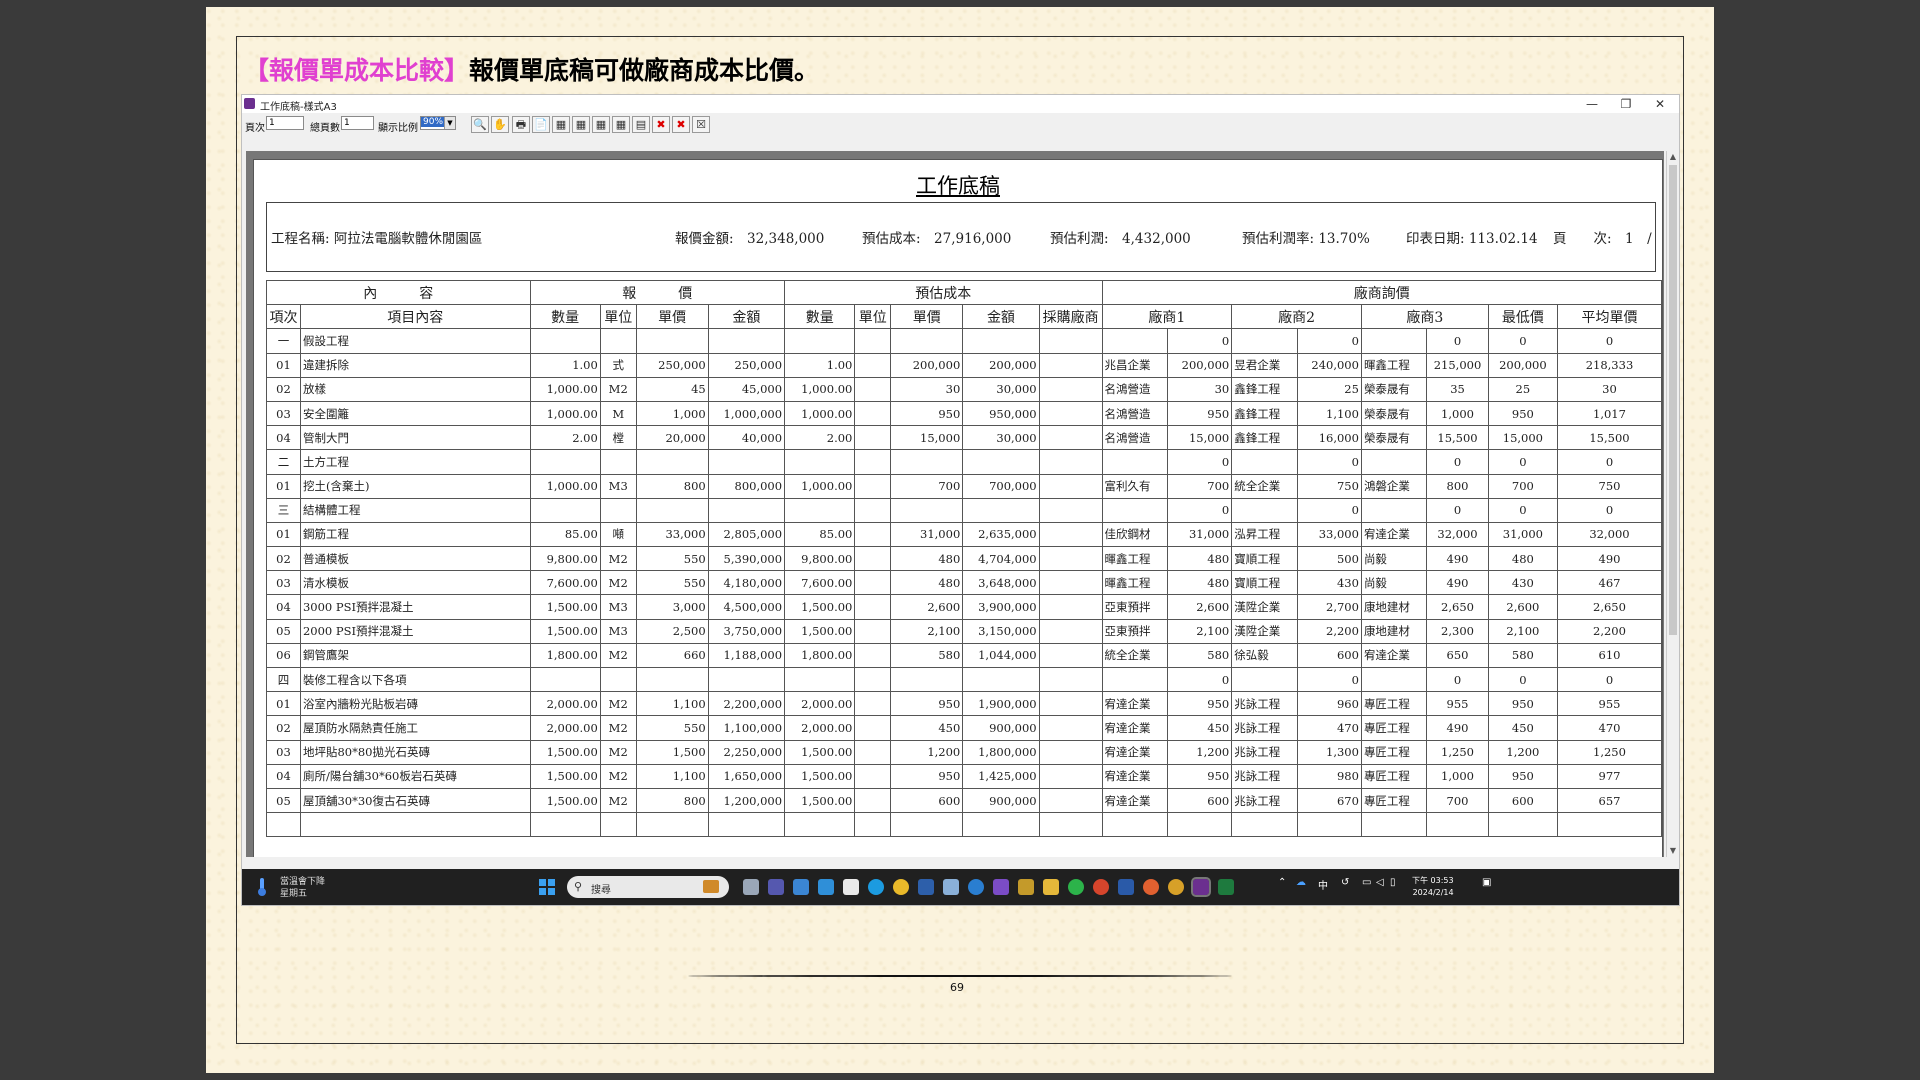 The height and width of the screenshot is (1080, 1920). I want to click on table-cell: 31,000, so click(1199, 534).